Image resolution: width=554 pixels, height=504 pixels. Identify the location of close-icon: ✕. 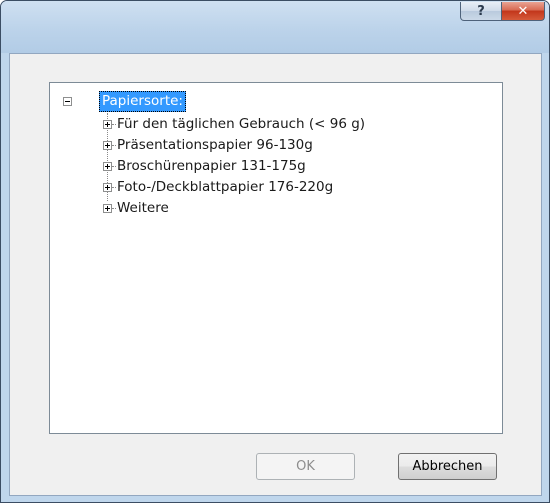
(523, 11).